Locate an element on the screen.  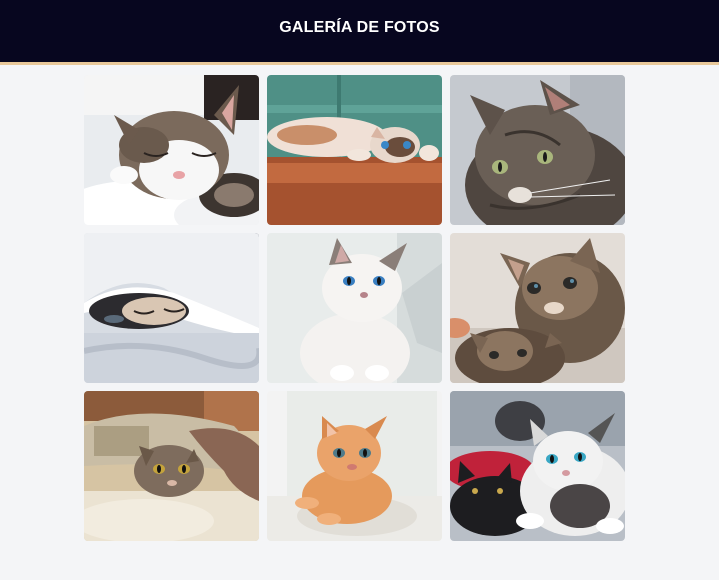
cat-under-pillow-photo is located at coordinates (171, 466).